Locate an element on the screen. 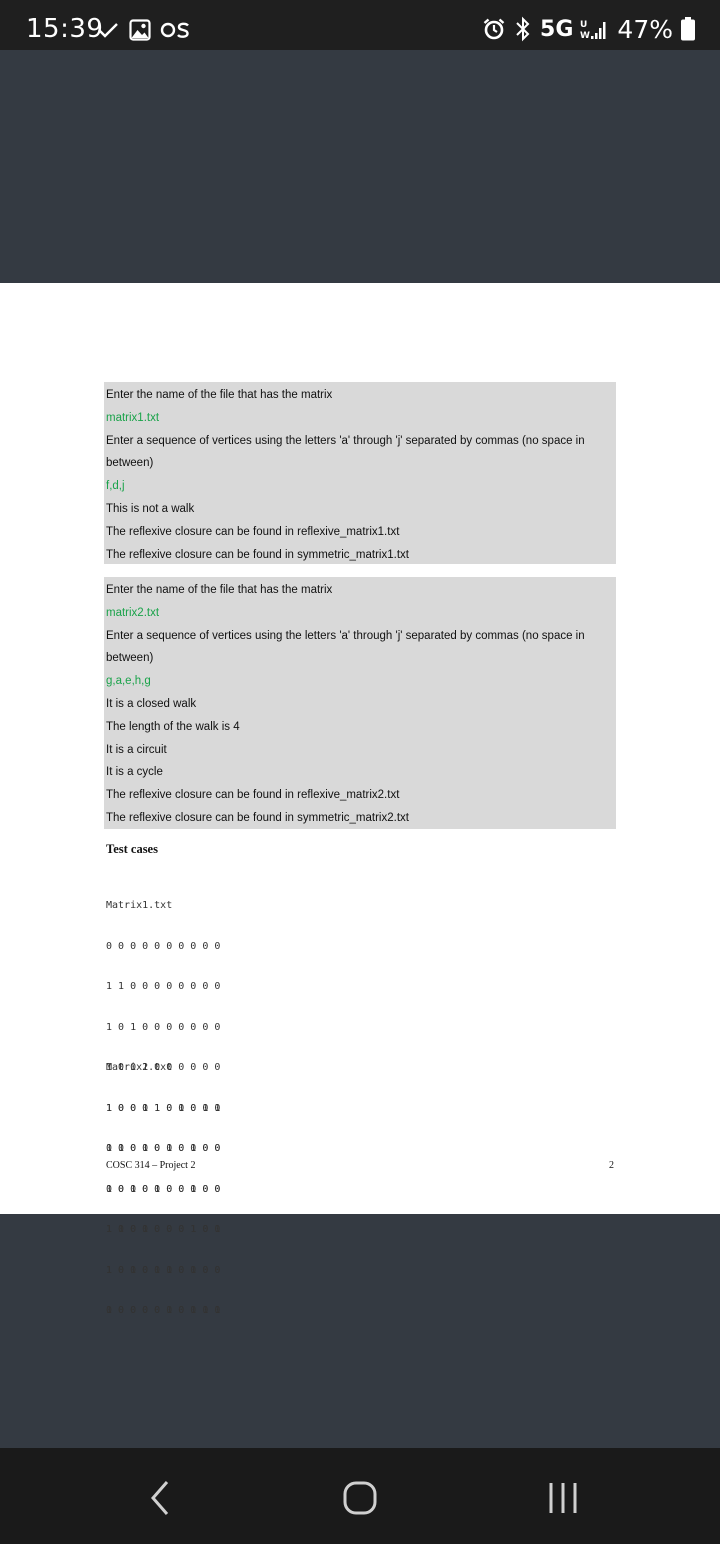  console-line: This is not a walk is located at coordinates (150, 508).